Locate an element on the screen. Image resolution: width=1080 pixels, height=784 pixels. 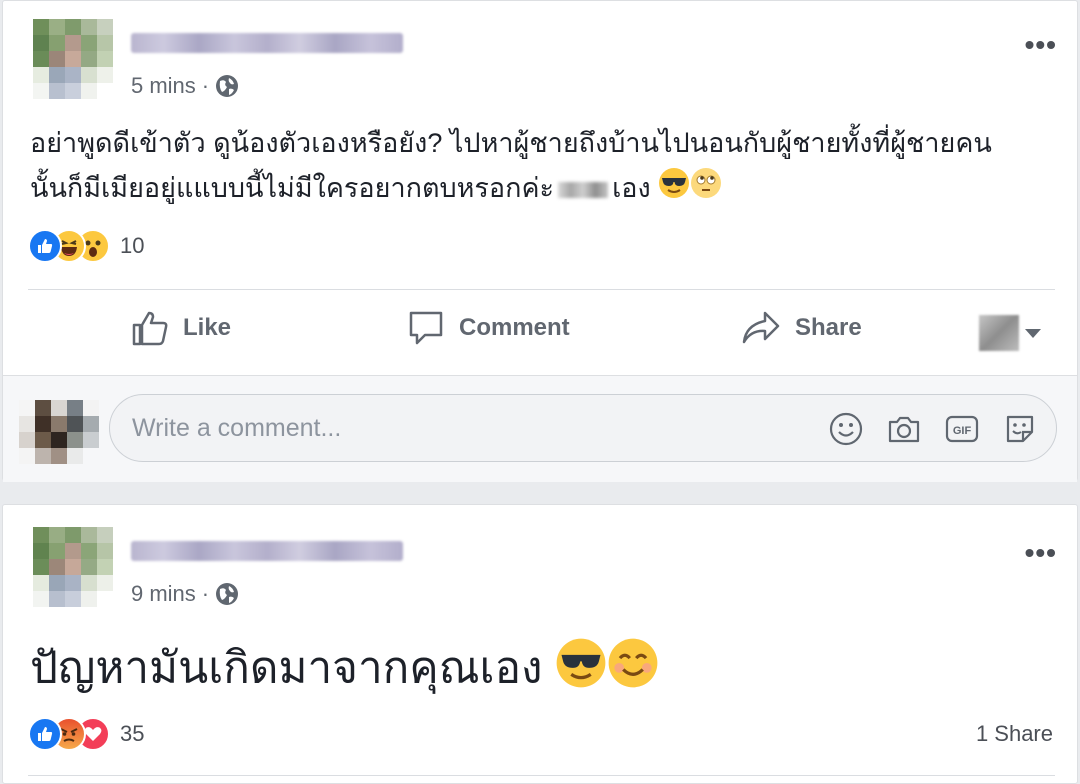
camera-icon is located at coordinates (904, 429).